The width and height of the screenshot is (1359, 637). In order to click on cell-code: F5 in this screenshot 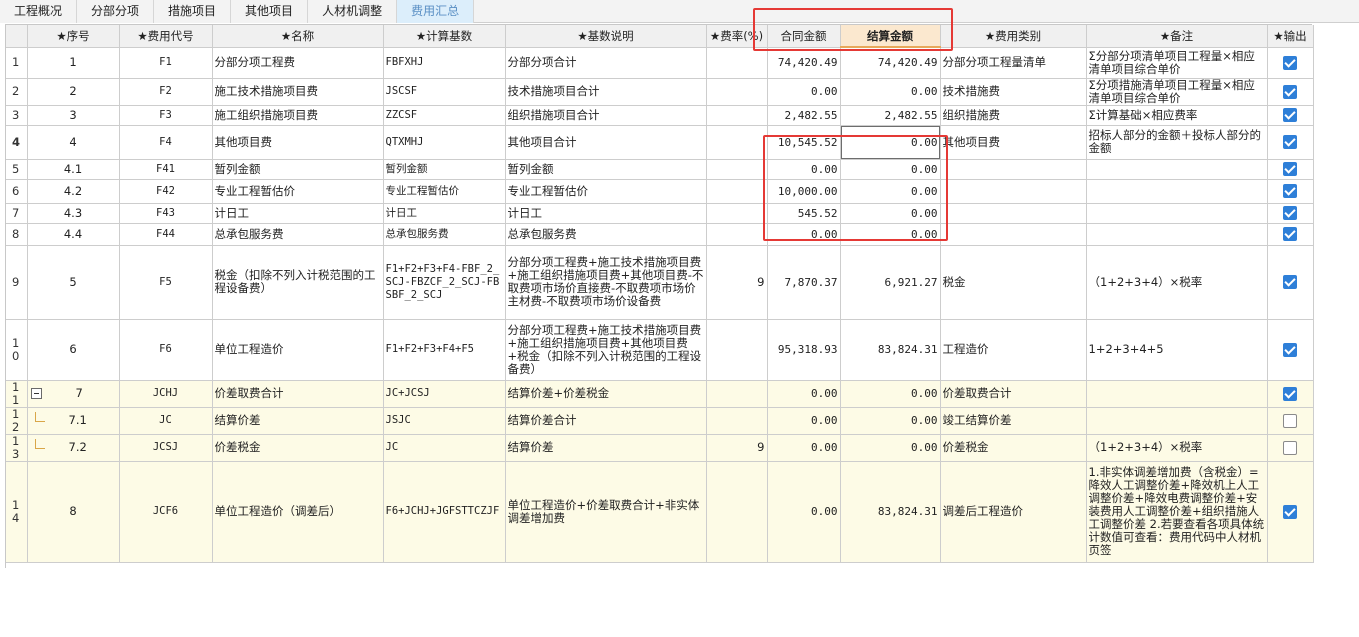, I will do `click(166, 282)`.